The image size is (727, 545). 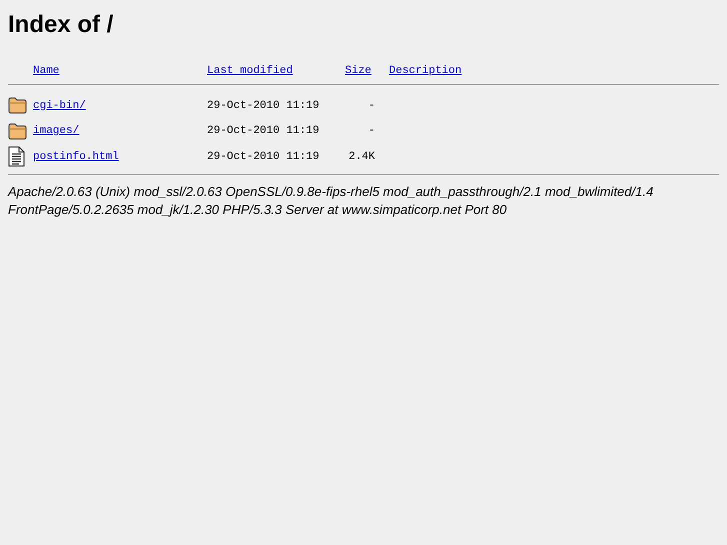 I want to click on column-header-link: Name, so click(x=46, y=71).